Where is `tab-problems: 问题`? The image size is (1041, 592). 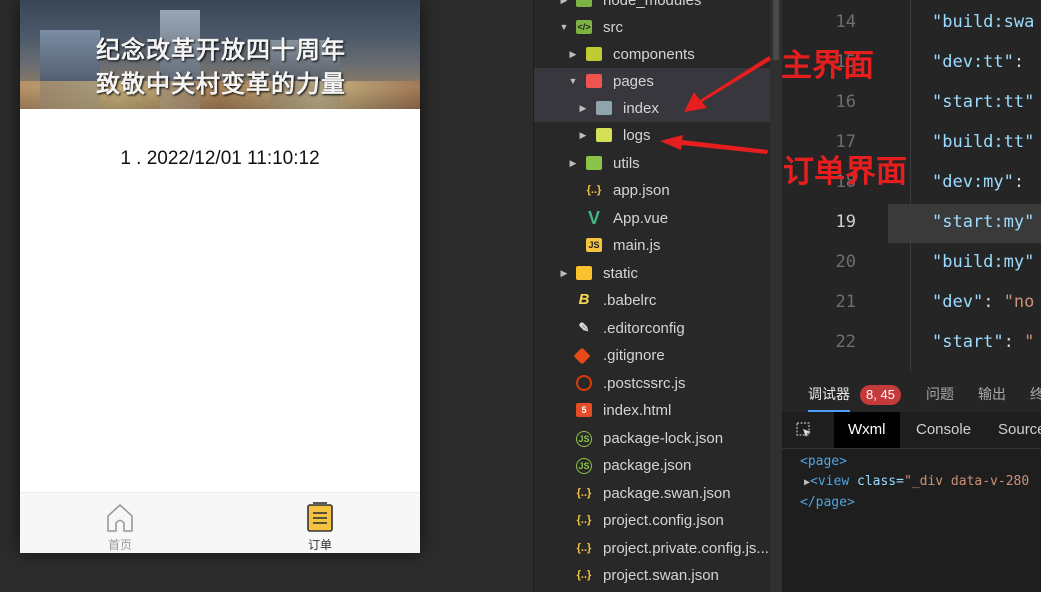
tab-problems: 问题 is located at coordinates (940, 392).